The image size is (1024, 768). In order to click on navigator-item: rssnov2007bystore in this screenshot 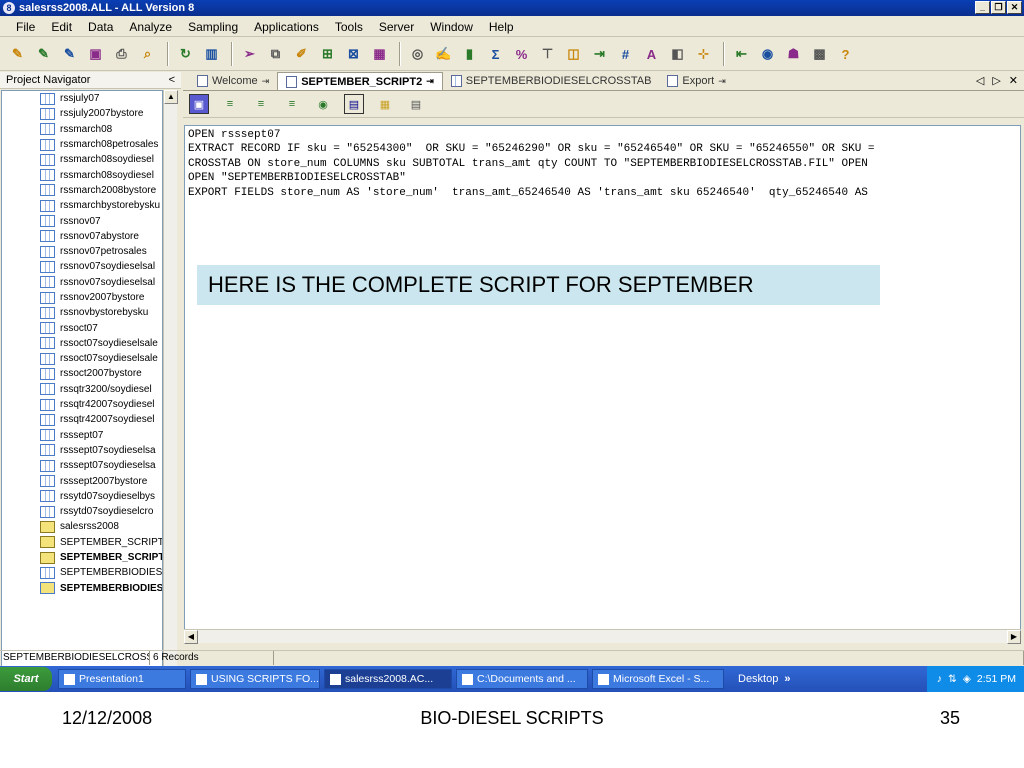, I will do `click(82, 297)`.